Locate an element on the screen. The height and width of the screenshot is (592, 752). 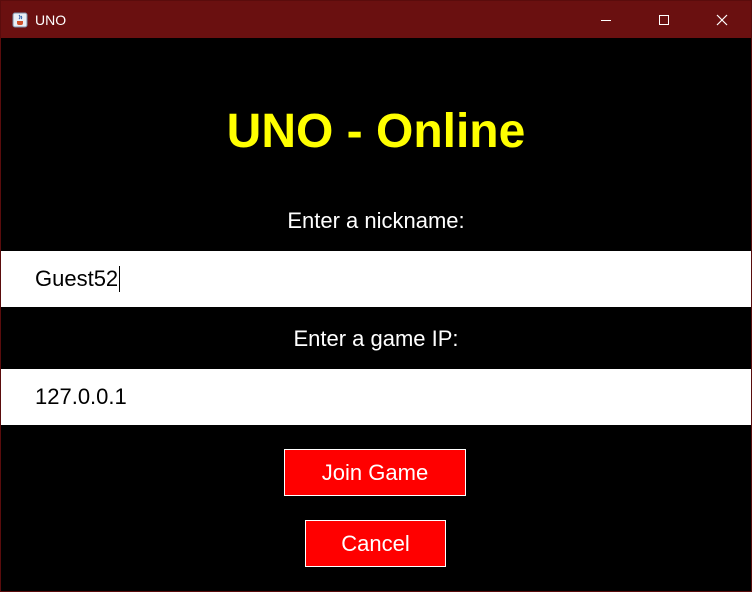
maximize-icon is located at coordinates (664, 19).